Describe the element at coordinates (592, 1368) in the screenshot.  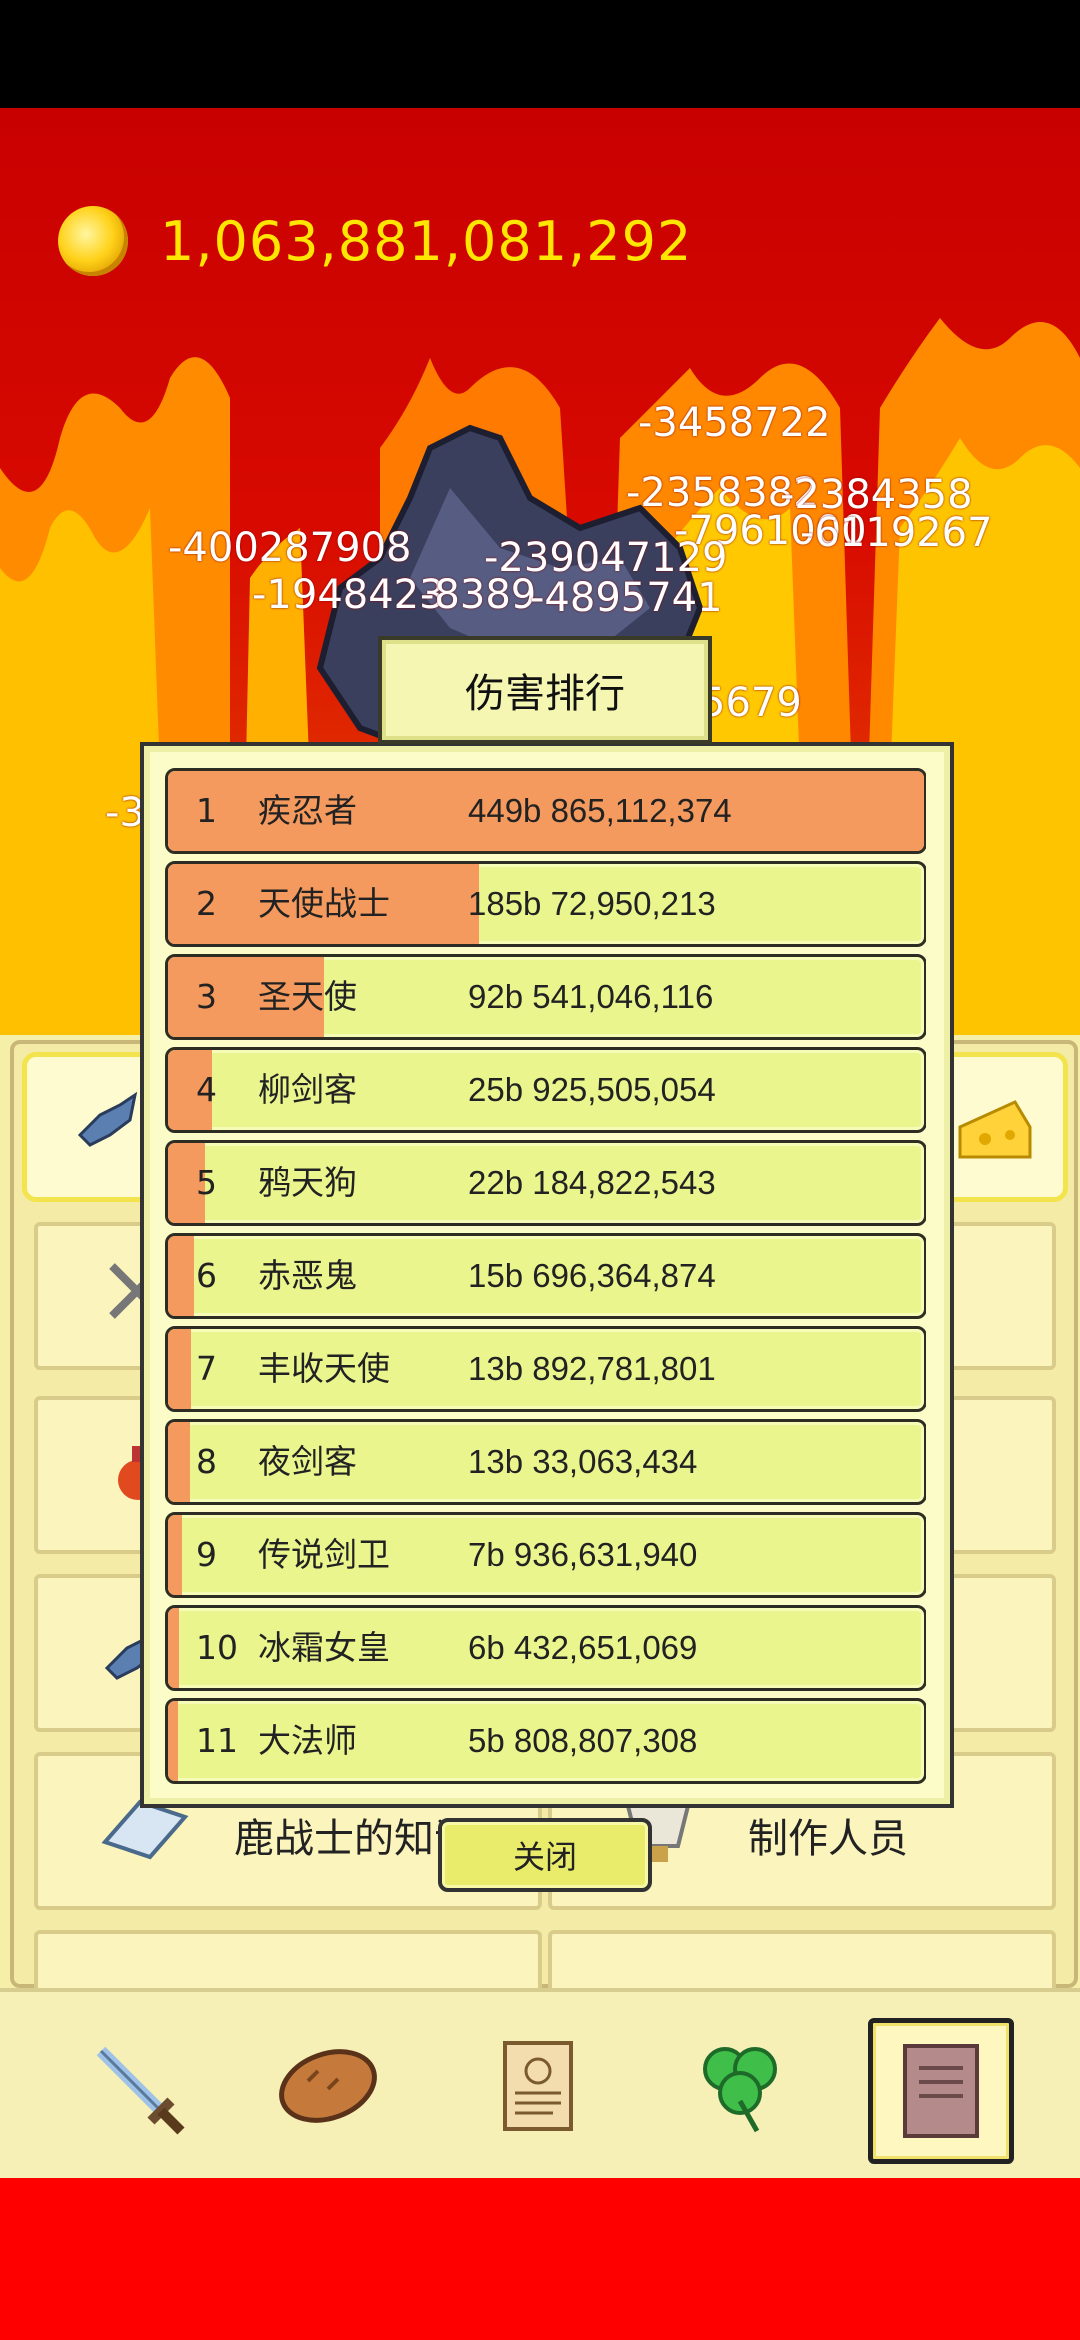
I see `damage-value: 13b 892,781,801` at that location.